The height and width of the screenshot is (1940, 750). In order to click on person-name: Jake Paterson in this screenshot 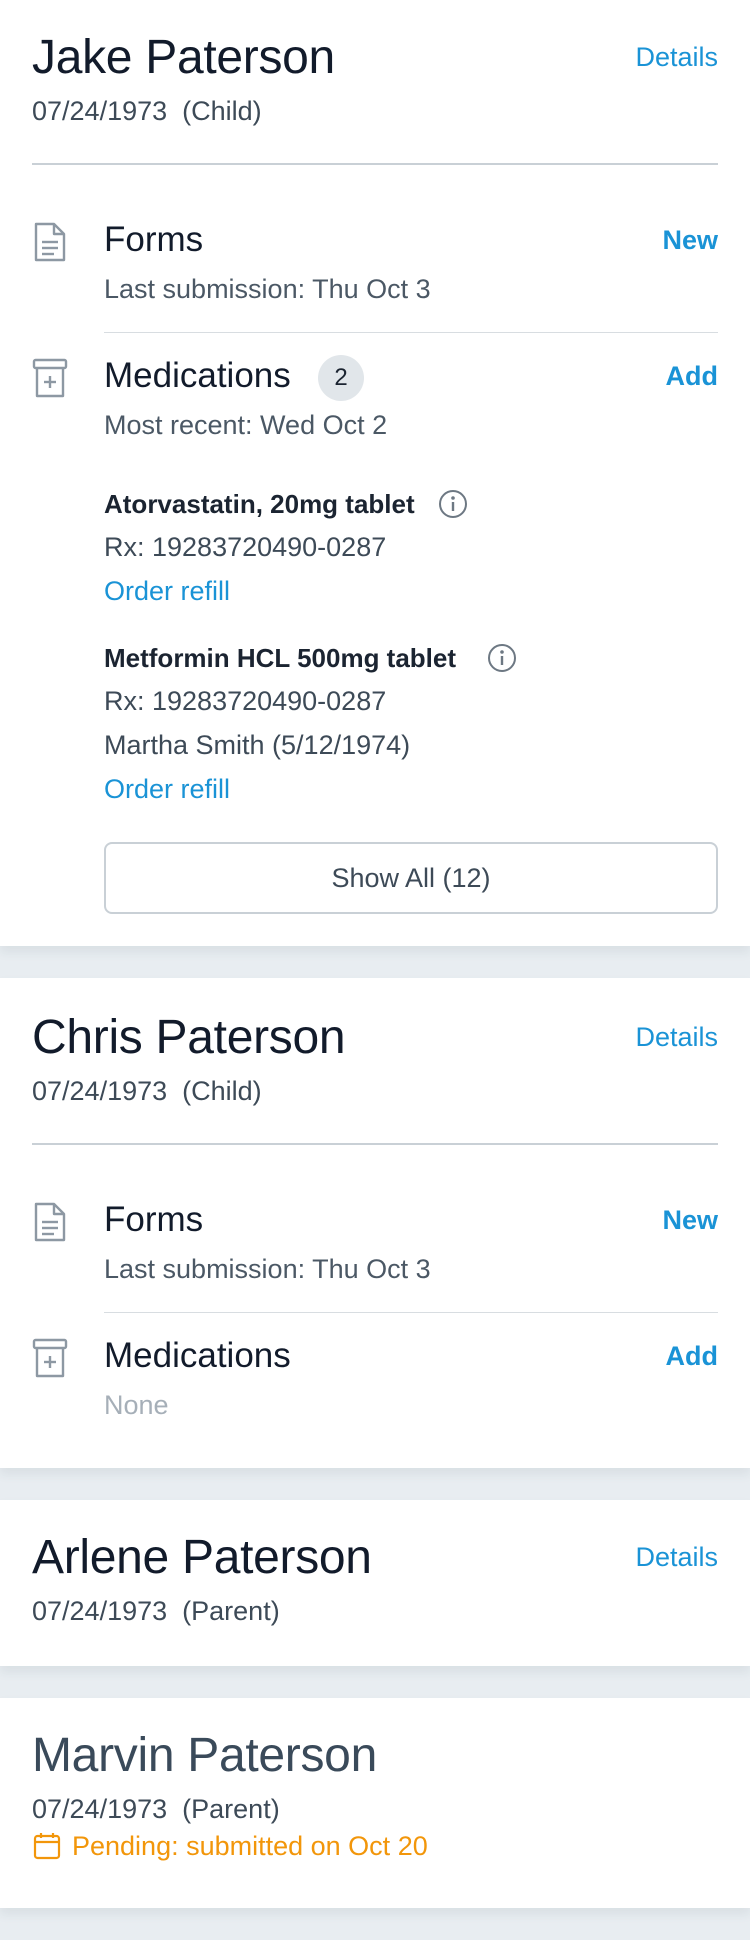, I will do `click(183, 57)`.